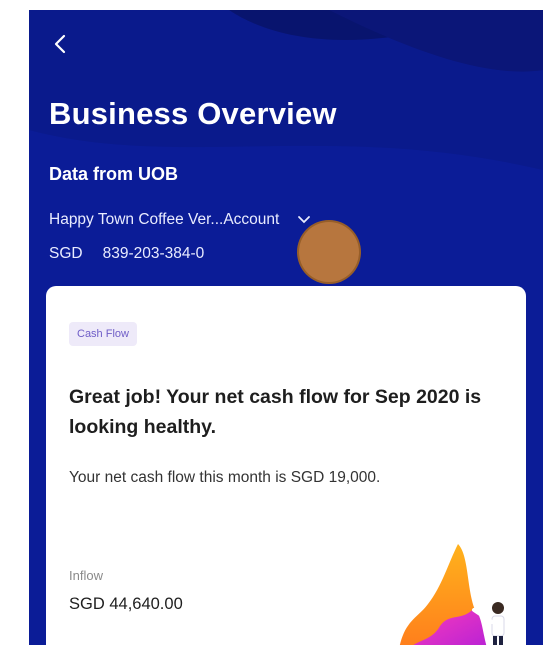 The width and height of the screenshot is (543, 645). I want to click on page-title: Business Overview, so click(193, 113).